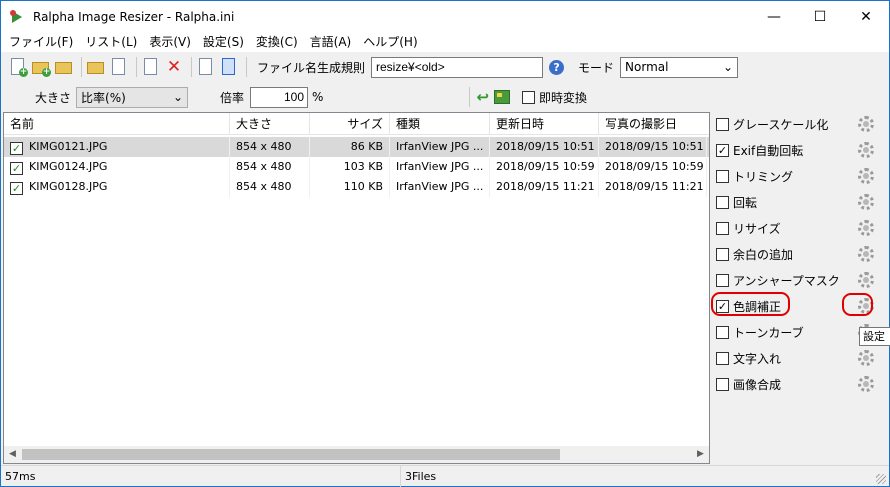 This screenshot has width=890, height=487. I want to click on file-taken: 2018/09/15 10:51, so click(653, 147).